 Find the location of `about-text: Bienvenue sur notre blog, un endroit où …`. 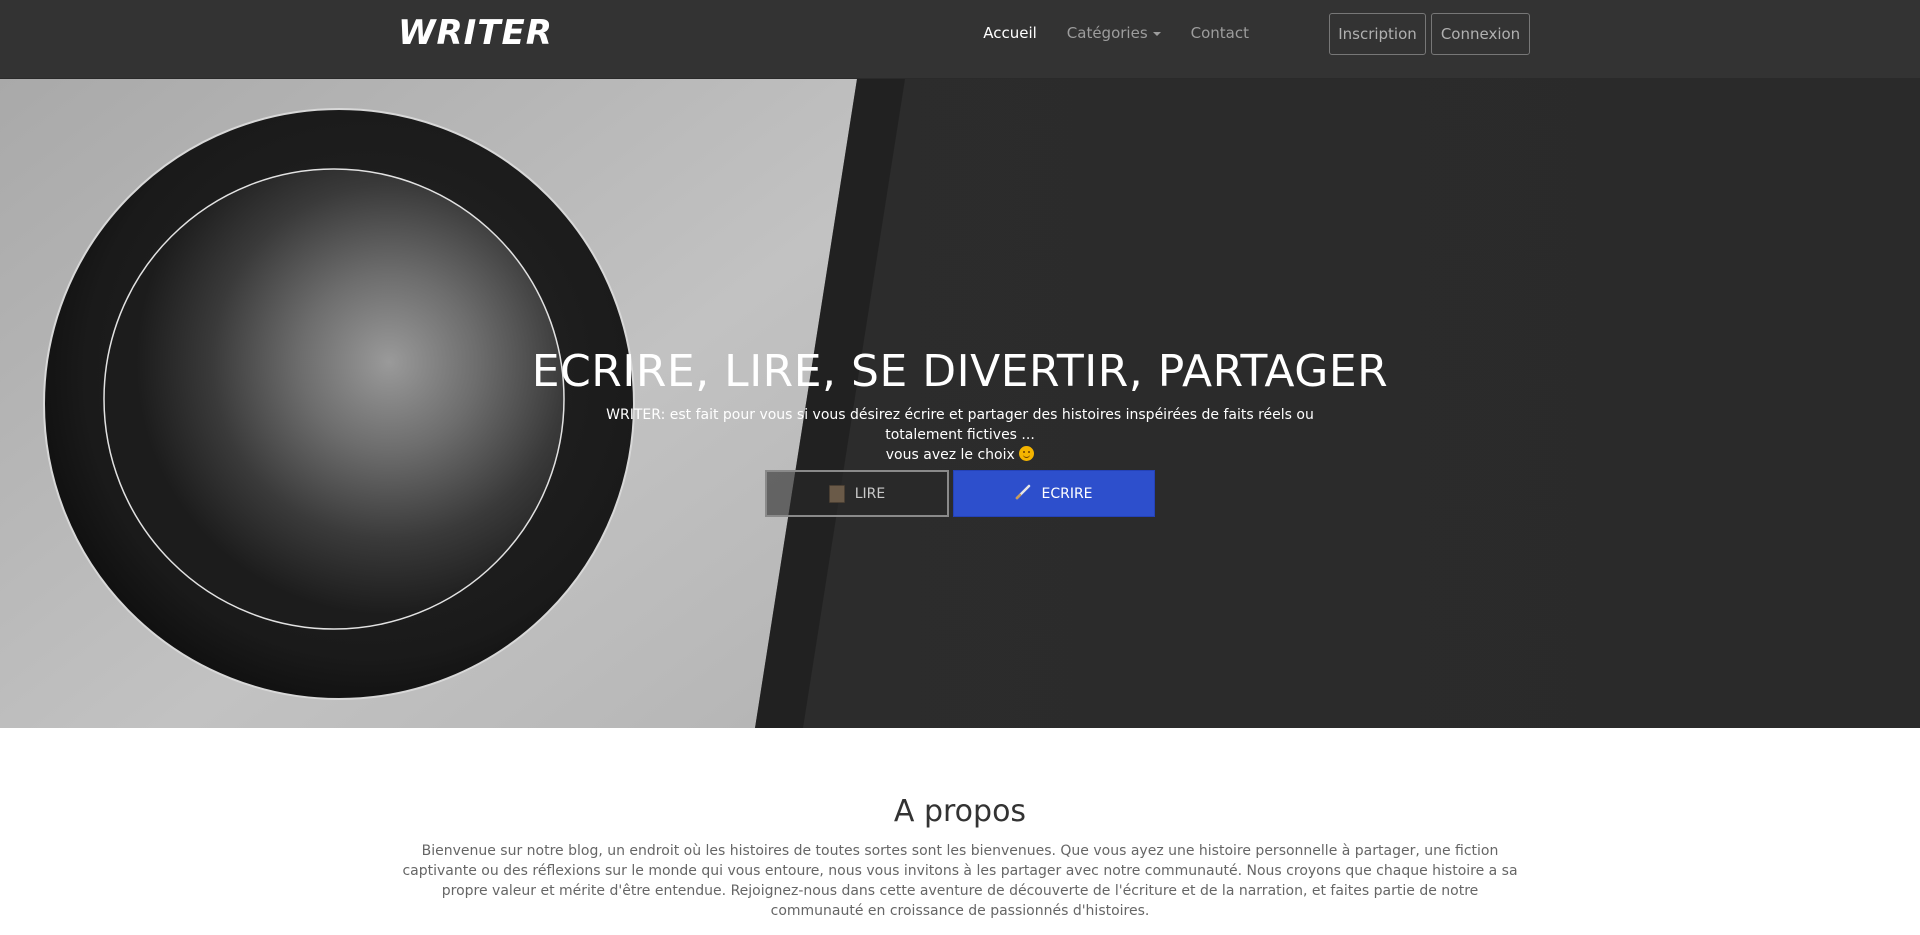

about-text: Bienvenue sur notre blog, un endroit où … is located at coordinates (960, 881).